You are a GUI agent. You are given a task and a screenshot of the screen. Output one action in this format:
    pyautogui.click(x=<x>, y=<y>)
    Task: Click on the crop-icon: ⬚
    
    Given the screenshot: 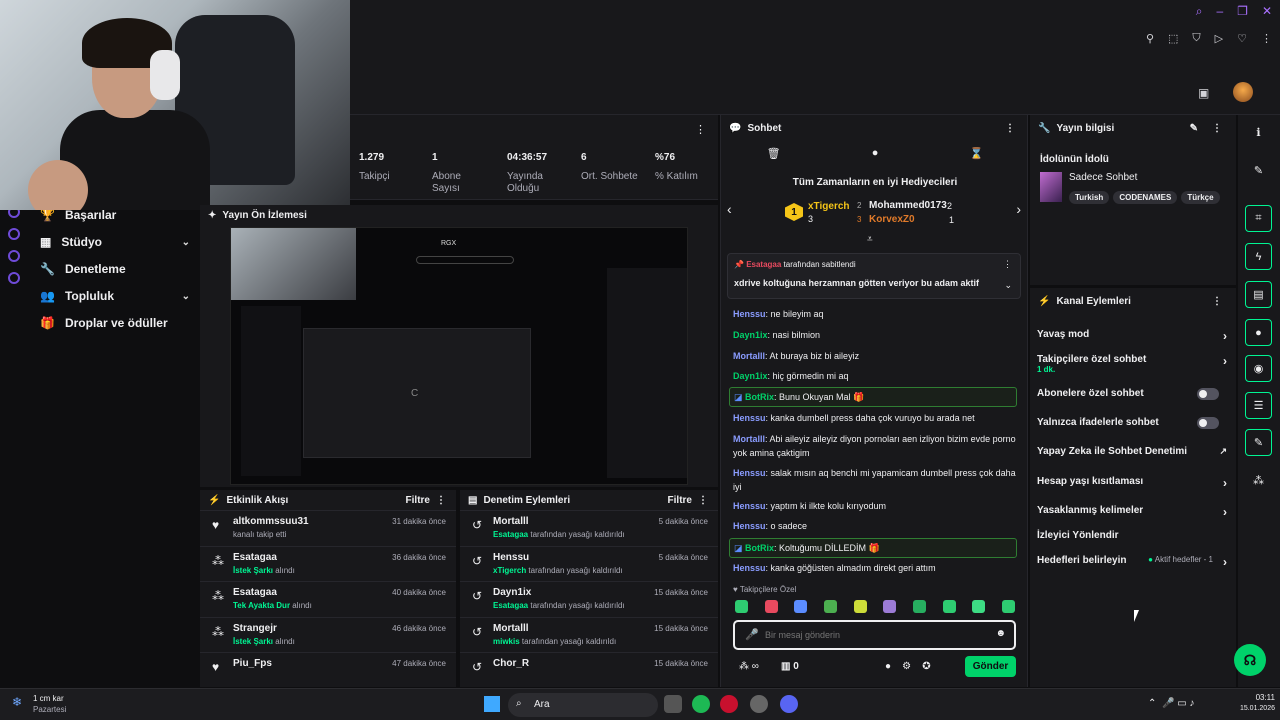 What is the action you would take?
    pyautogui.click(x=1173, y=38)
    